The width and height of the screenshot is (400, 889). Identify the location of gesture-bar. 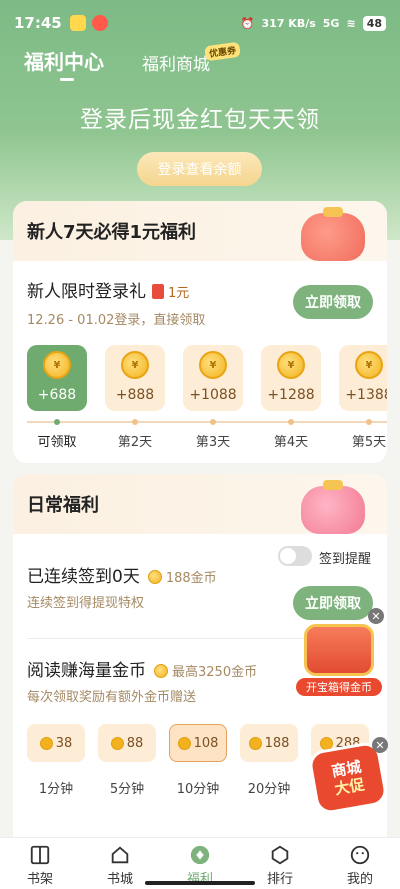
(200, 883).